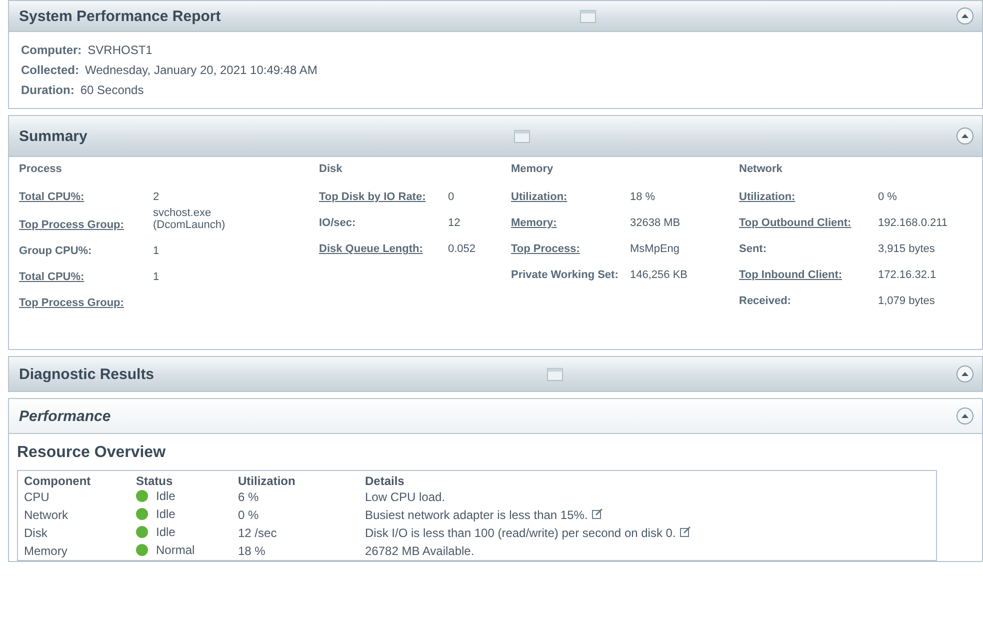 The height and width of the screenshot is (622, 983). What do you see at coordinates (913, 223) in the screenshot?
I see `metric-value: 192.168.0.211` at bounding box center [913, 223].